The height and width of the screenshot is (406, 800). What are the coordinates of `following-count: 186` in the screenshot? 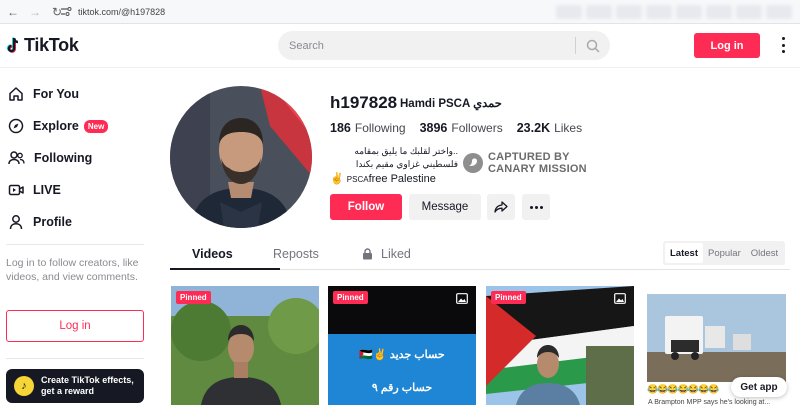 It's located at (340, 128).